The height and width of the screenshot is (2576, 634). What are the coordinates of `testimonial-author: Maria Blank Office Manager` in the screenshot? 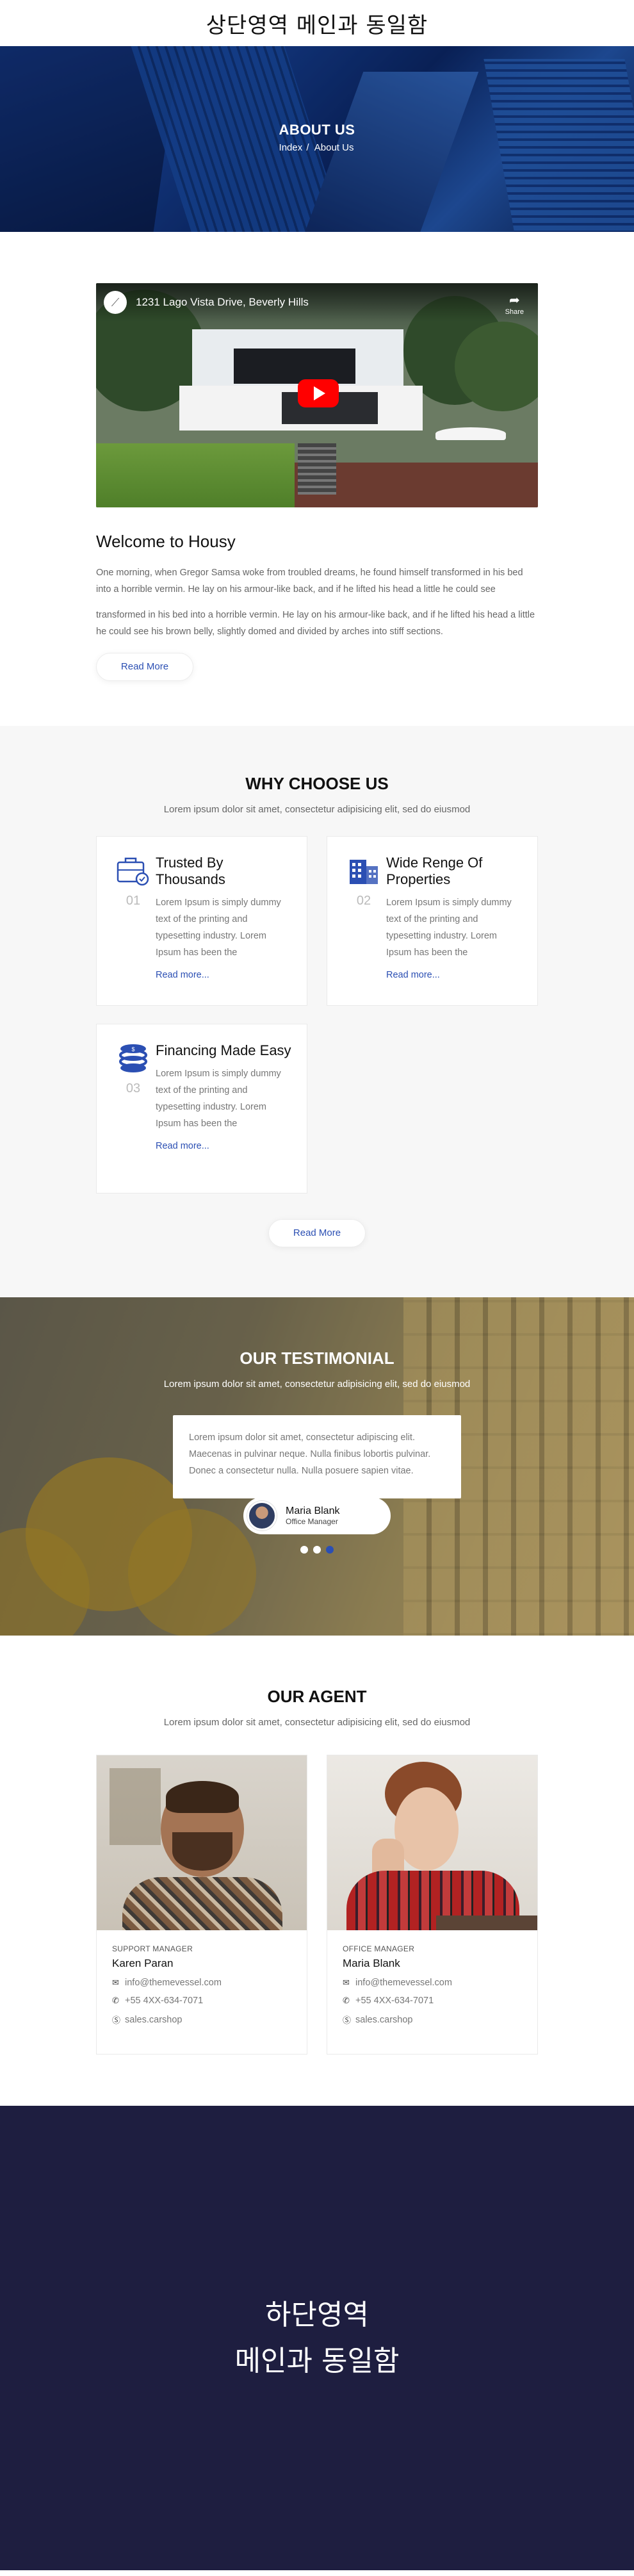 It's located at (317, 1516).